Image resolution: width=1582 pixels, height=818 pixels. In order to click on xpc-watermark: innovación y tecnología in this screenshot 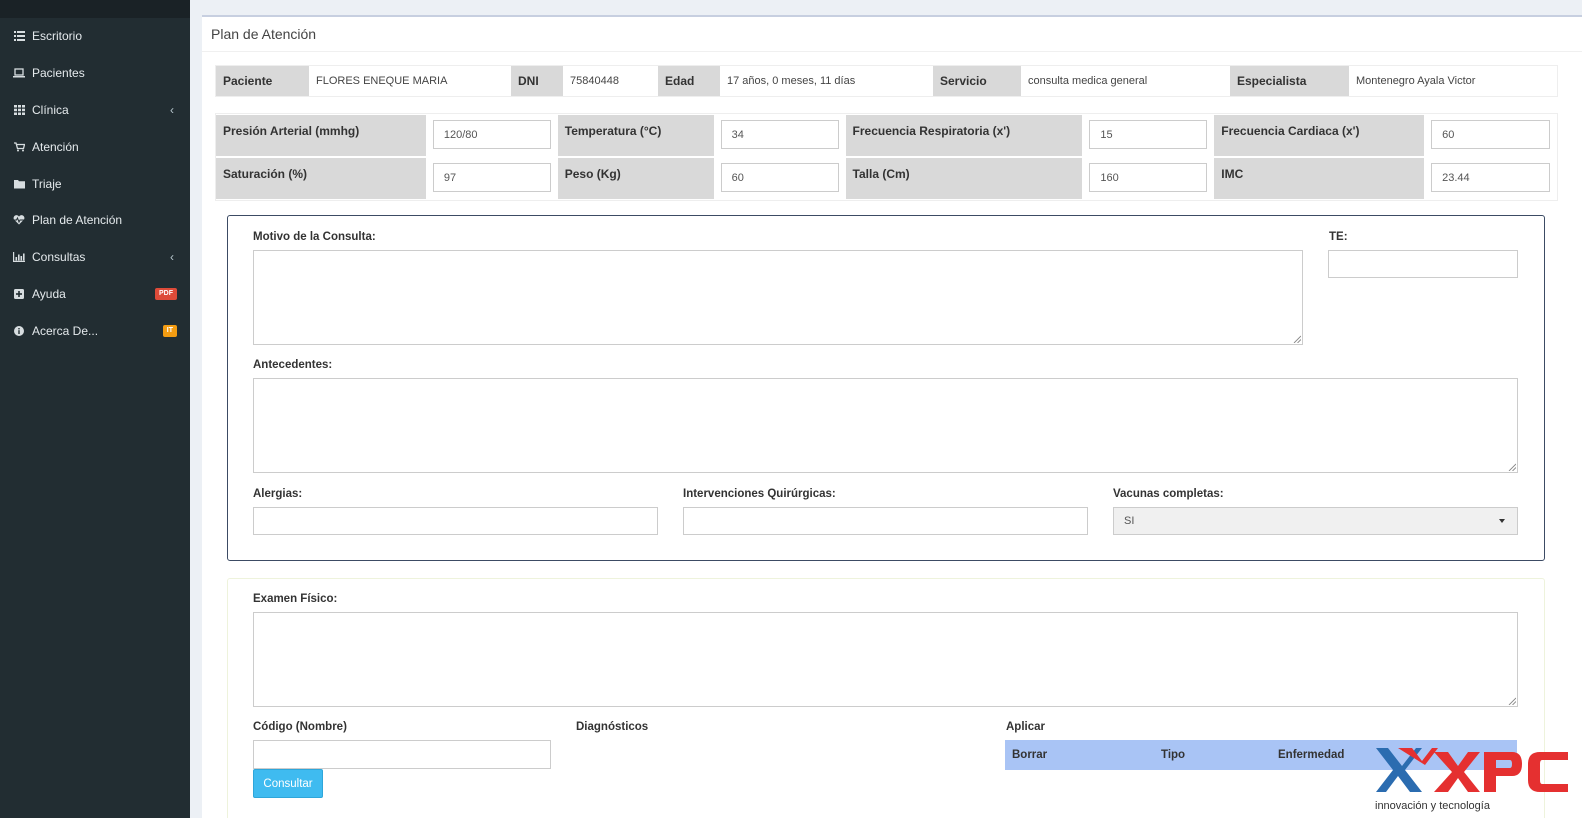, I will do `click(1472, 781)`.